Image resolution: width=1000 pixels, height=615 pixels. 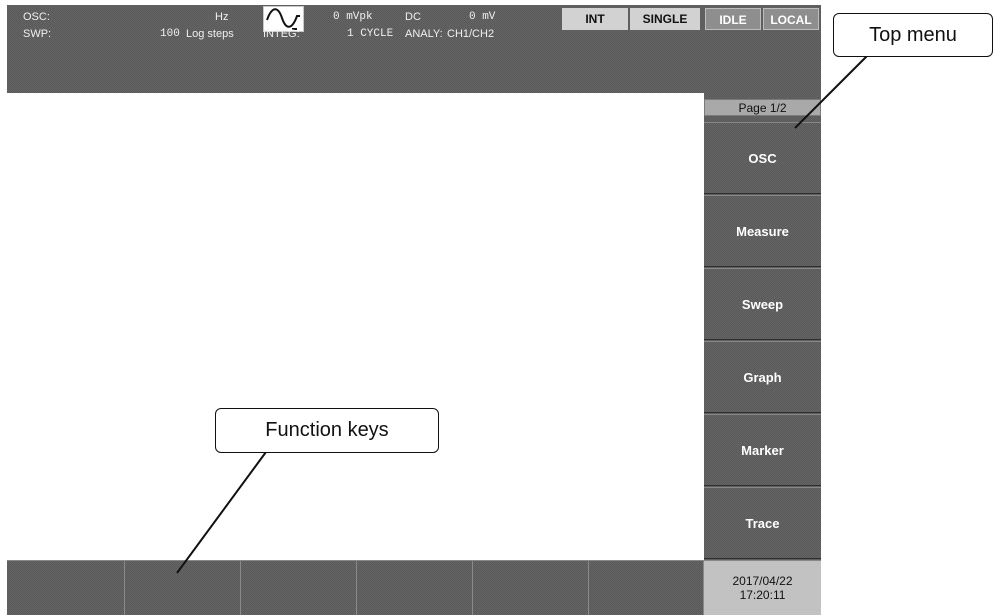 I want to click on function-keys-callout: Function keys, so click(x=327, y=430).